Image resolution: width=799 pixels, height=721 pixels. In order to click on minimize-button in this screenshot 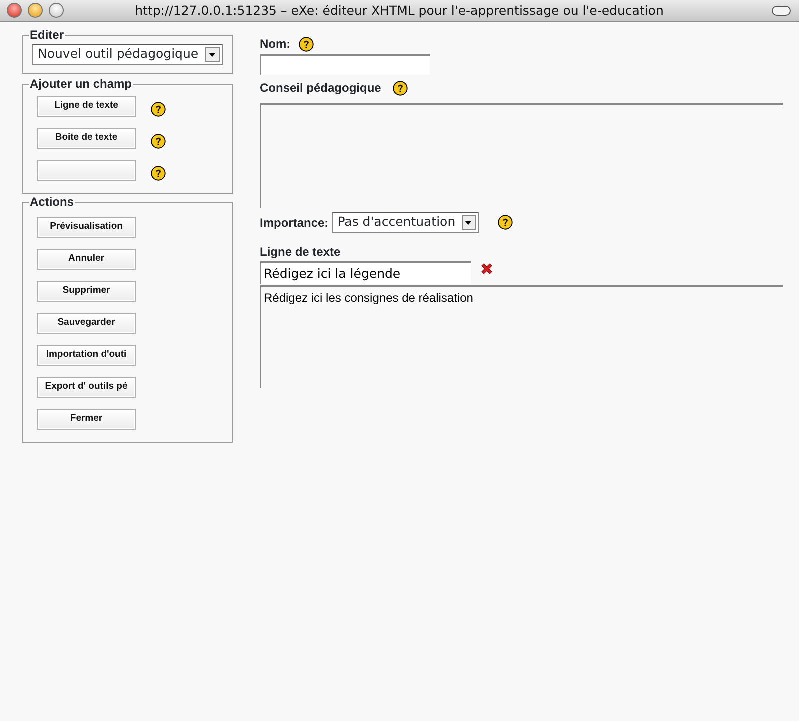, I will do `click(35, 10)`.